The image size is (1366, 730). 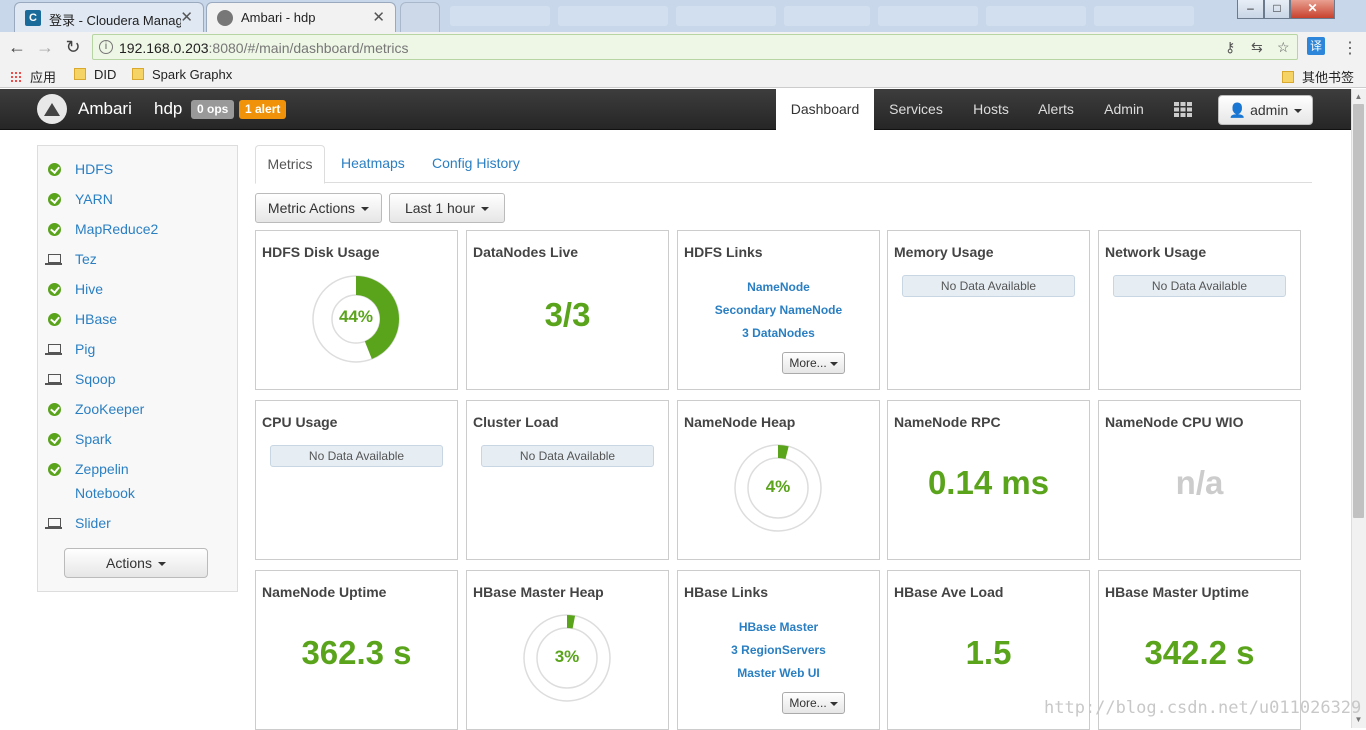 I want to click on widget-namenode-rpc: NameNode RPC 0.14 ms, so click(x=988, y=480).